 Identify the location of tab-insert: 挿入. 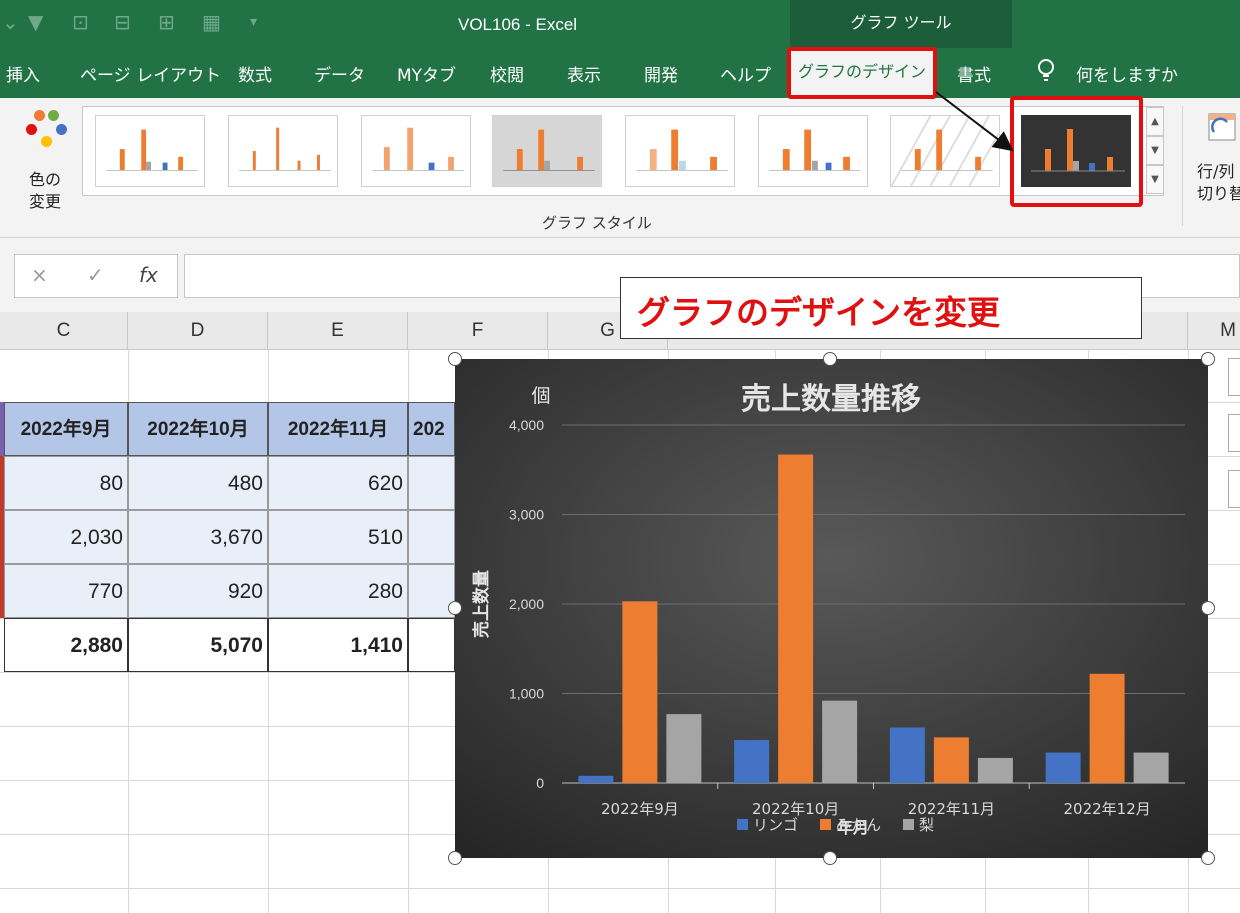
(23, 73).